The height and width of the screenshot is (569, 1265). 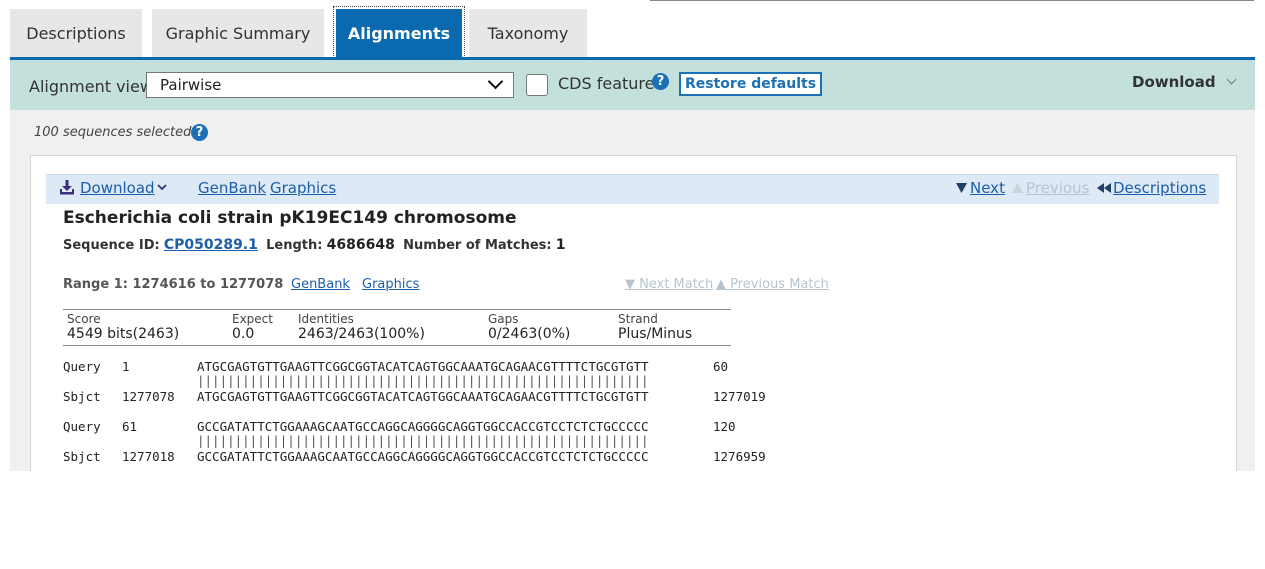 What do you see at coordinates (326, 319) in the screenshot?
I see `stat-header: Identities` at bounding box center [326, 319].